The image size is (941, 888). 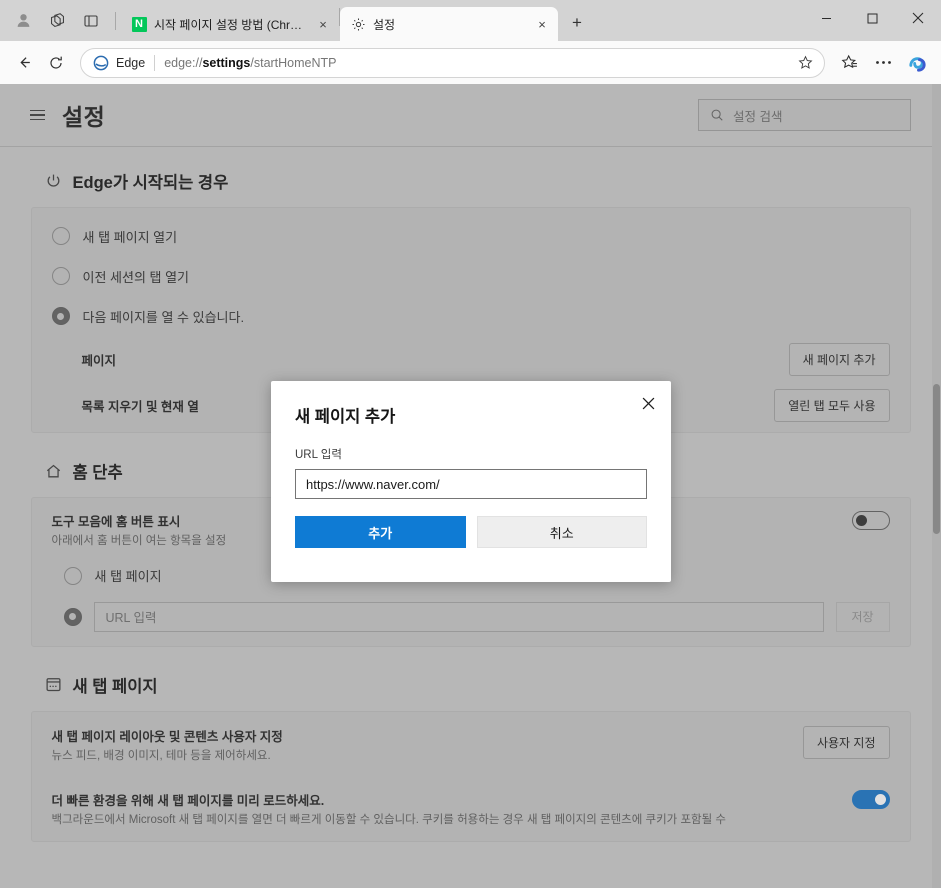 What do you see at coordinates (561, 532) in the screenshot?
I see `cancel-button: 취소` at bounding box center [561, 532].